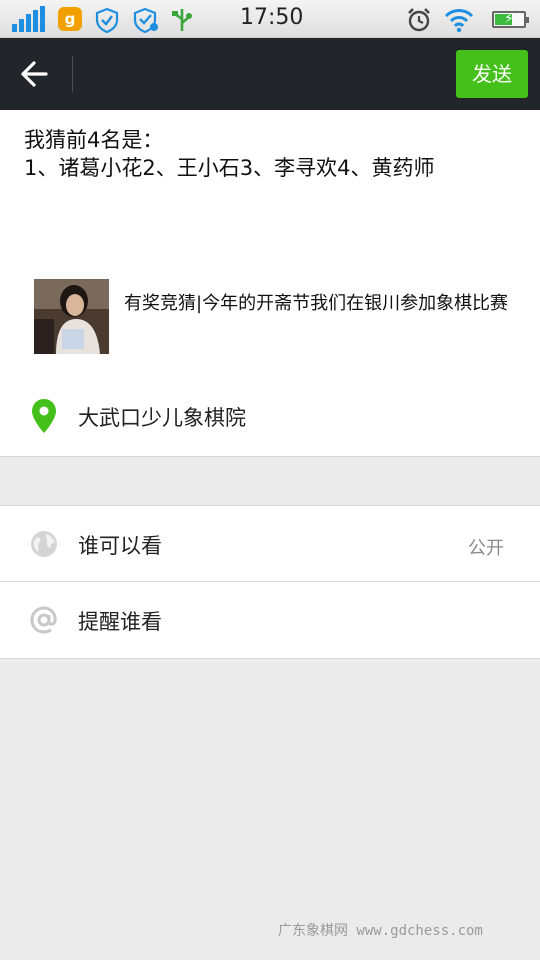  What do you see at coordinates (229, 168) in the screenshot?
I see `post-text-line: 1、诸葛小花2、王小石3、李寻欢4、黄药师` at bounding box center [229, 168].